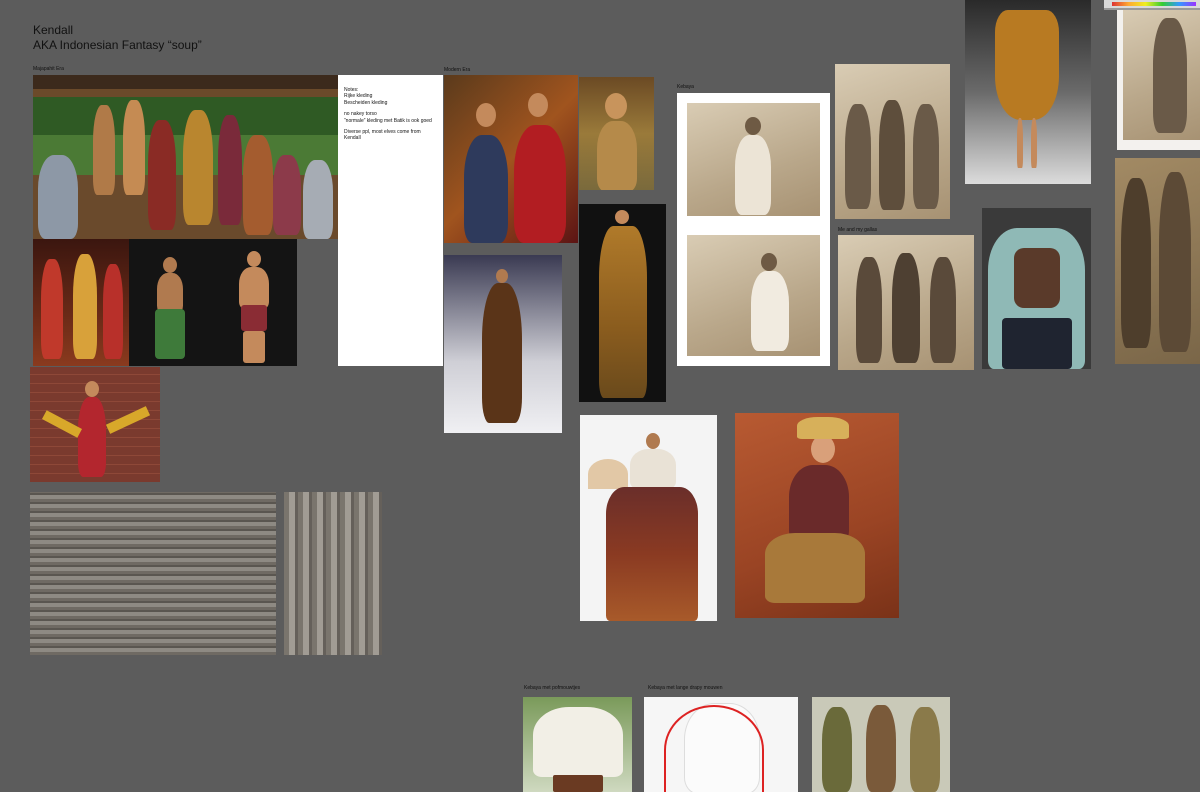 This screenshot has height=792, width=1200. What do you see at coordinates (881, 744) in the screenshot?
I see `photo-elf-concept-art` at bounding box center [881, 744].